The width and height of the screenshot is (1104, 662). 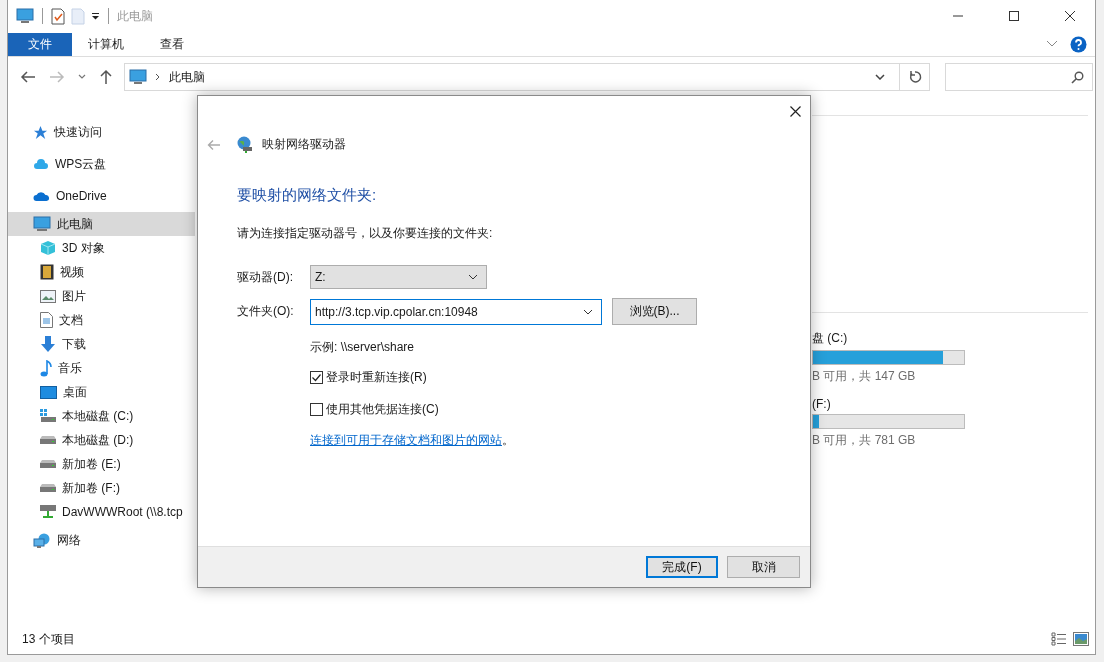 I want to click on website-link: 连接到可用于存储文档和图片的网站, so click(x=406, y=440).